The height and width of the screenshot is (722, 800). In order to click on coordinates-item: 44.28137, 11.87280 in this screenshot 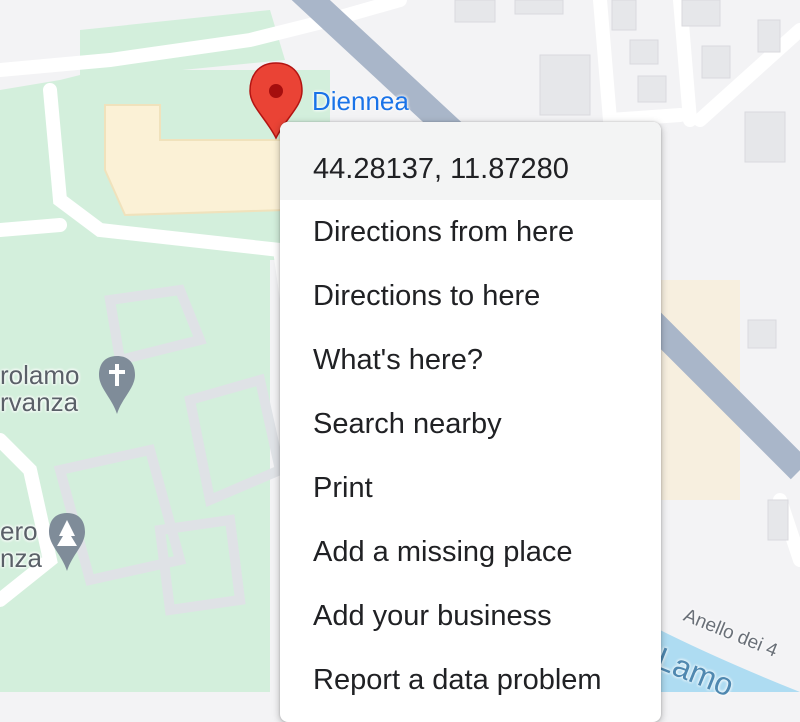, I will do `click(470, 161)`.